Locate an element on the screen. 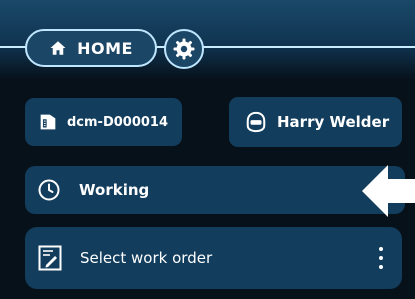 The height and width of the screenshot is (299, 415). home-icon is located at coordinates (58, 48).